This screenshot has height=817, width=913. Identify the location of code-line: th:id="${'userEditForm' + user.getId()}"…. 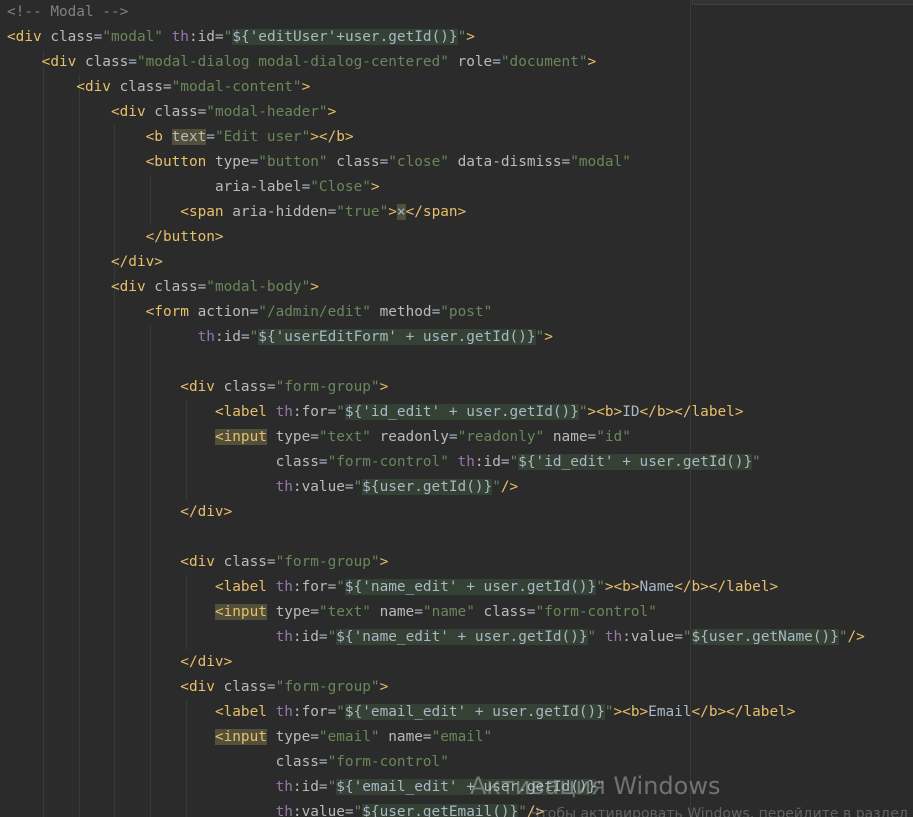
(280, 337).